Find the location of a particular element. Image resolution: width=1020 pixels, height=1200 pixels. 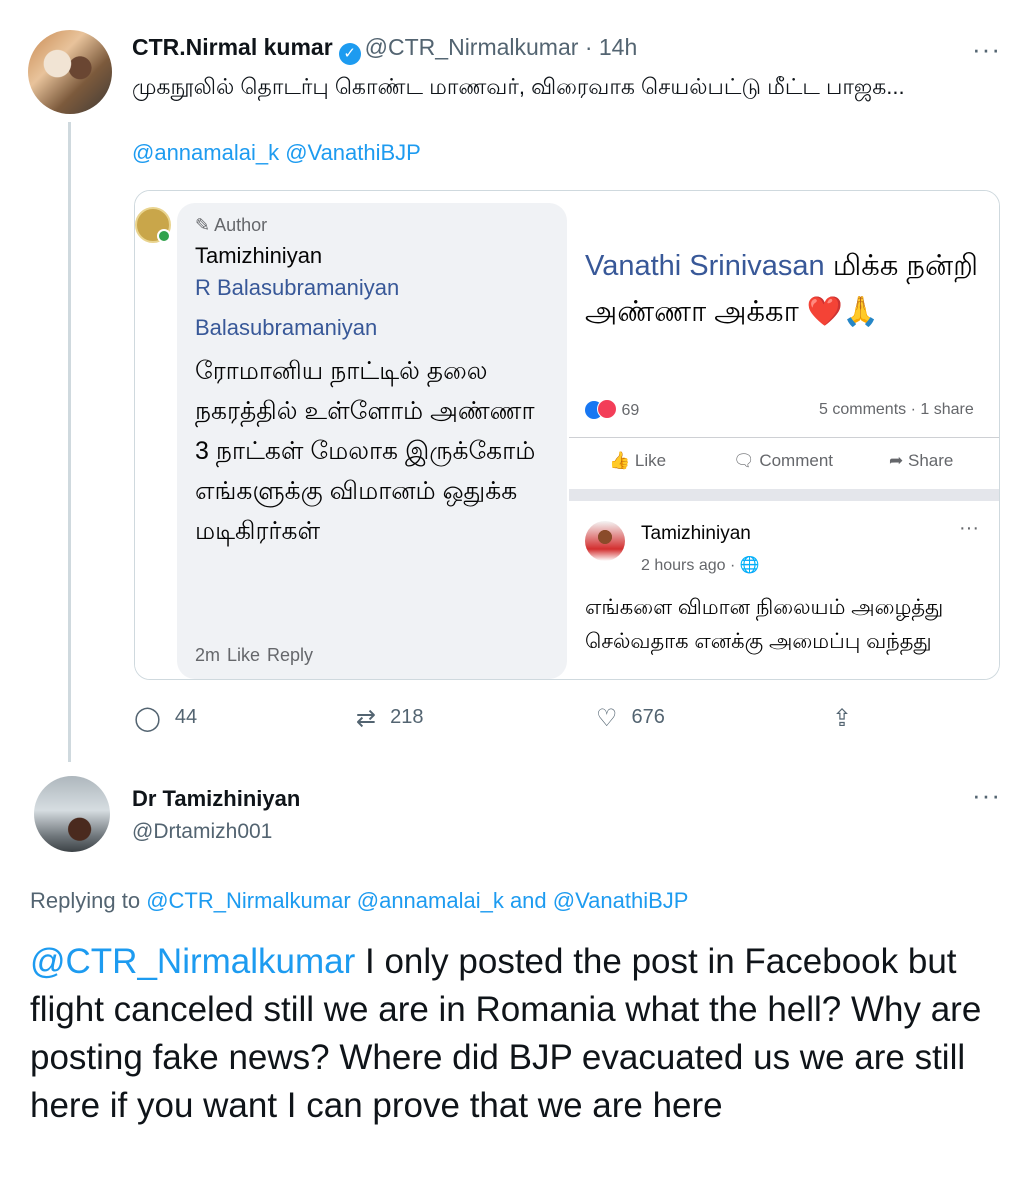

fb-comment-button: 🗨 Comment is located at coordinates (783, 461).